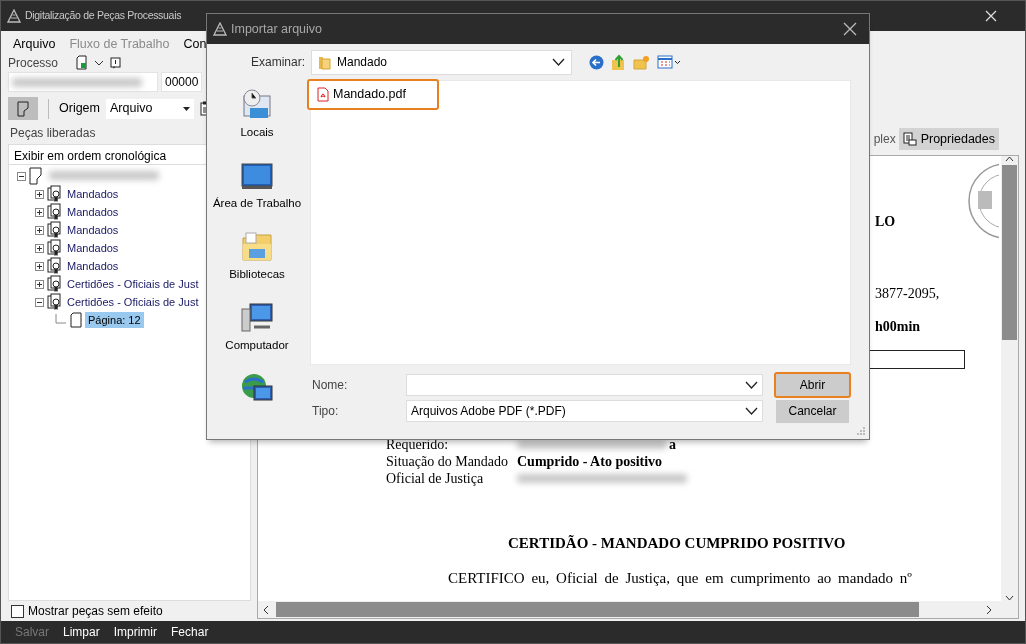  Describe the element at coordinates (181, 82) in the screenshot. I see `process-suffix-field: 00000` at that location.